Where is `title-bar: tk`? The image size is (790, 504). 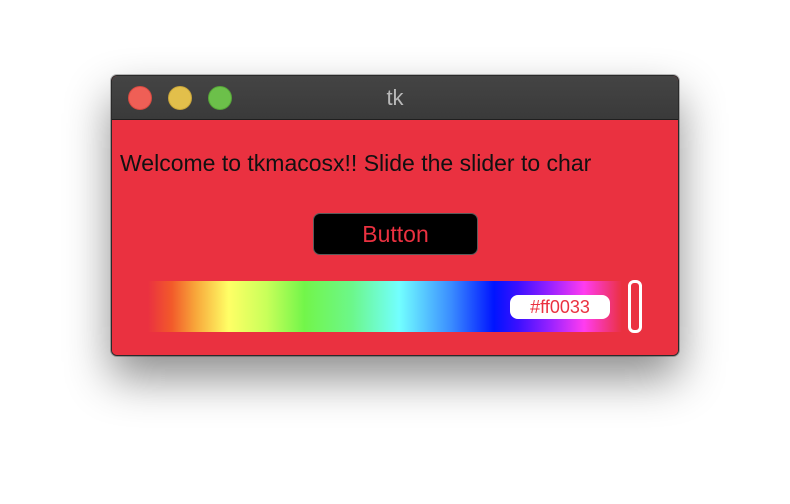 title-bar: tk is located at coordinates (395, 98).